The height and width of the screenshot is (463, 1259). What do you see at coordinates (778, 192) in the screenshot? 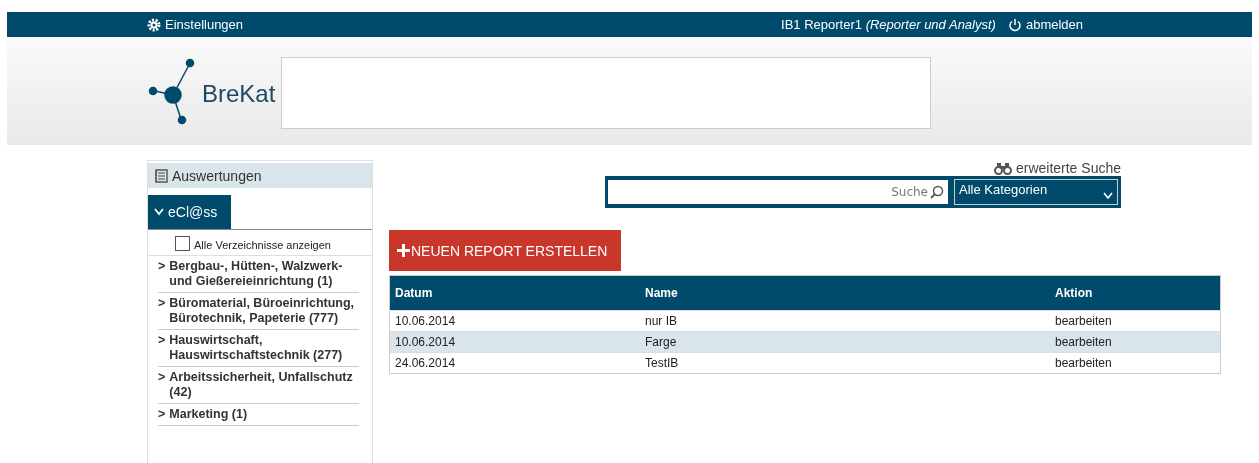
I see `search-field: Suche` at bounding box center [778, 192].